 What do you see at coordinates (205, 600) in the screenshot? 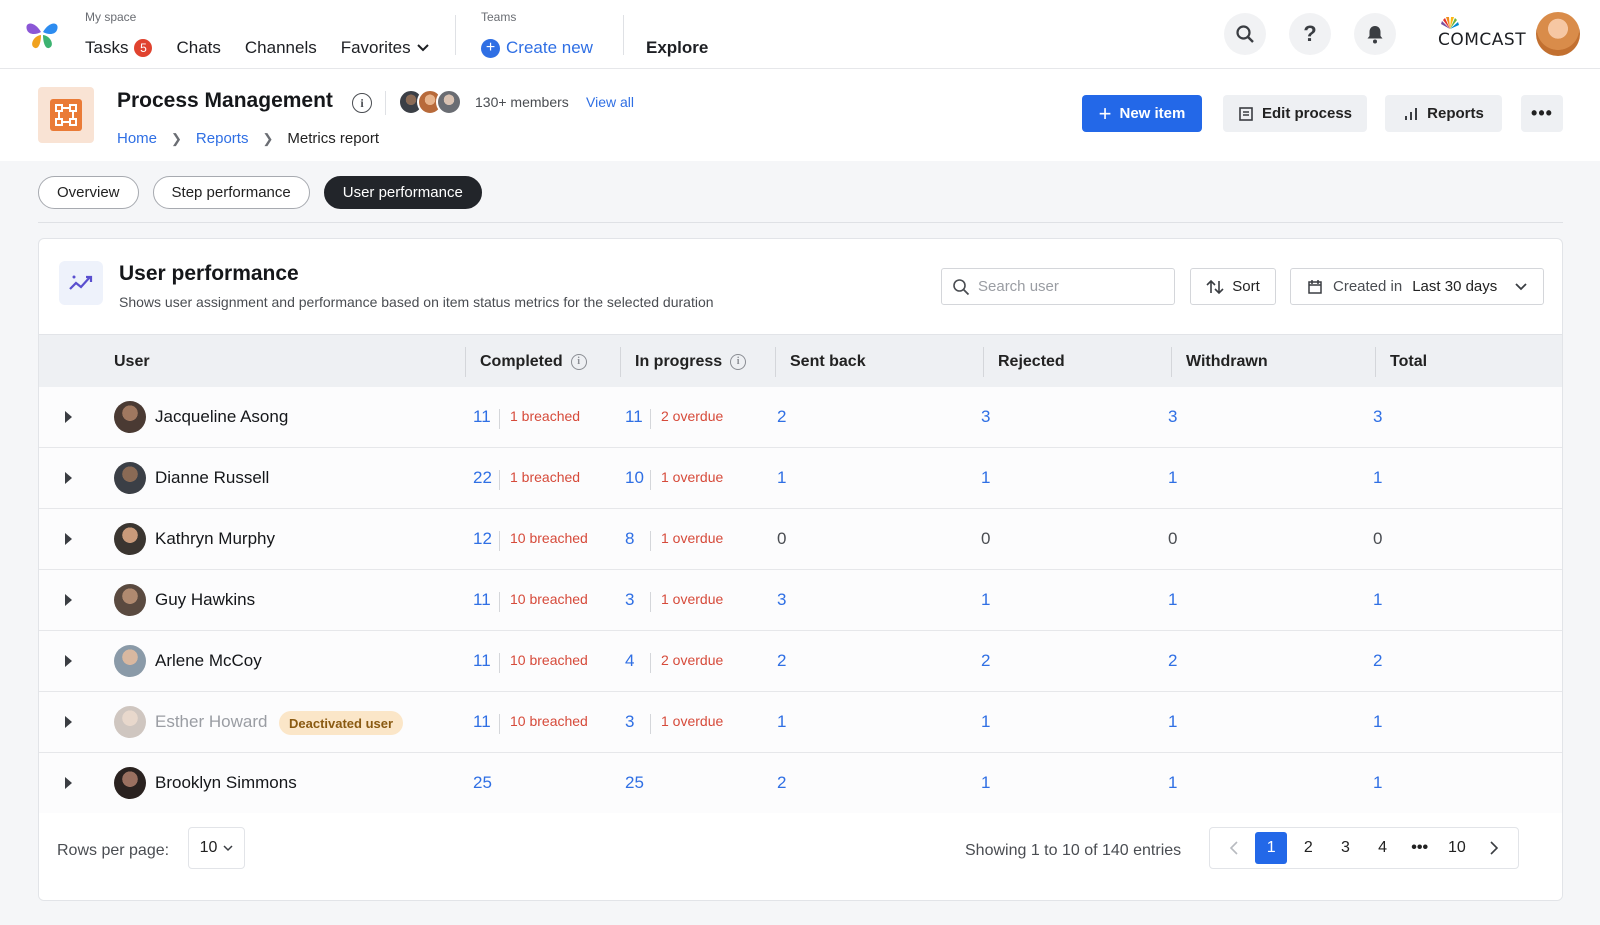
I see `user-name: Guy Hawkins` at bounding box center [205, 600].